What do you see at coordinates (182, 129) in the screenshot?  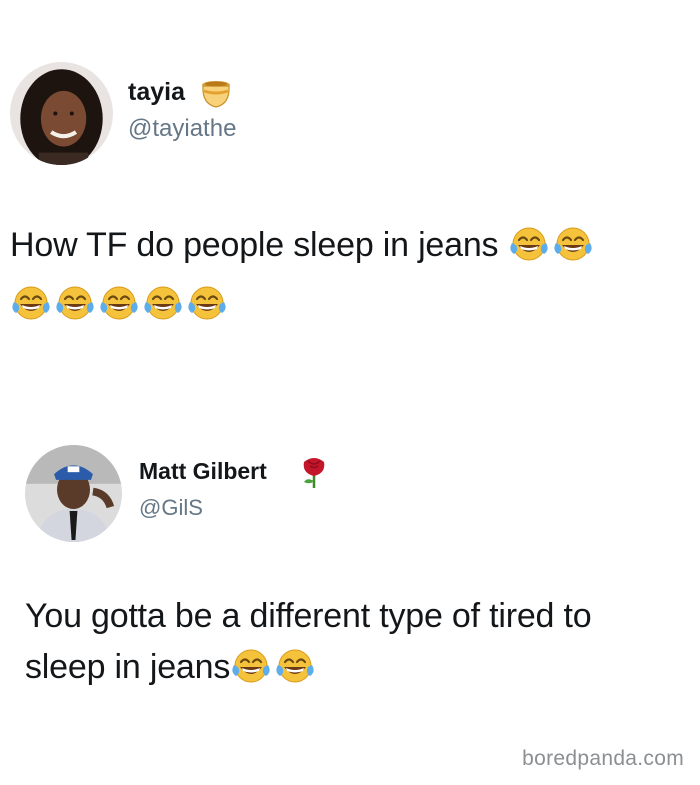 I see `user-handle: @tayiathe` at bounding box center [182, 129].